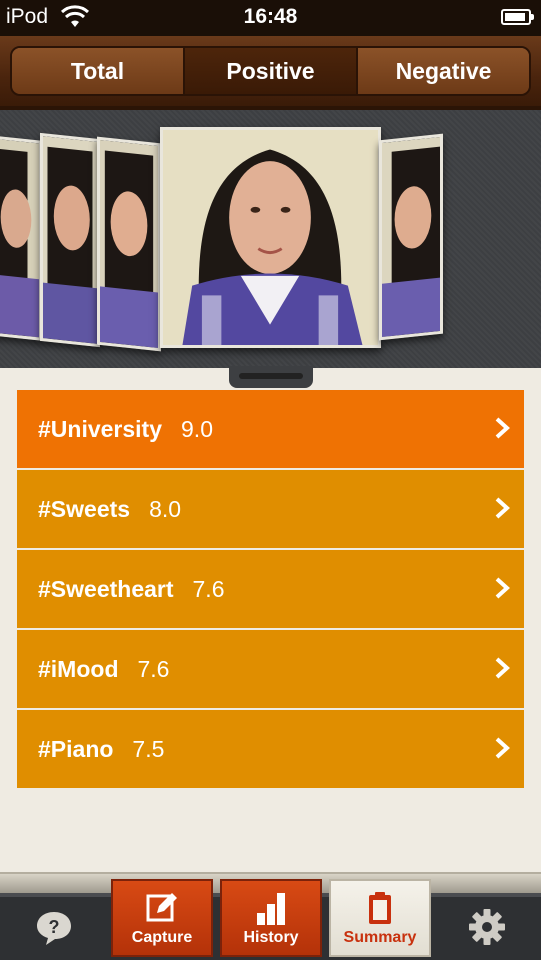 The image size is (541, 960). I want to click on help-icon: ?, so click(54, 928).